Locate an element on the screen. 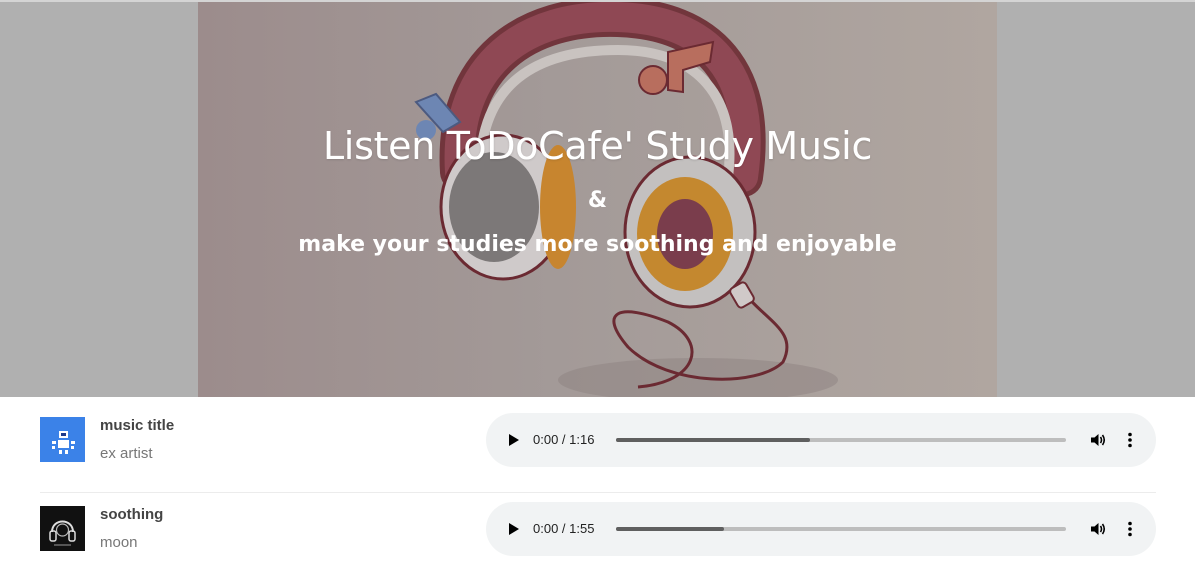  audio-player: 0:00 / 1:55 is located at coordinates (821, 529).